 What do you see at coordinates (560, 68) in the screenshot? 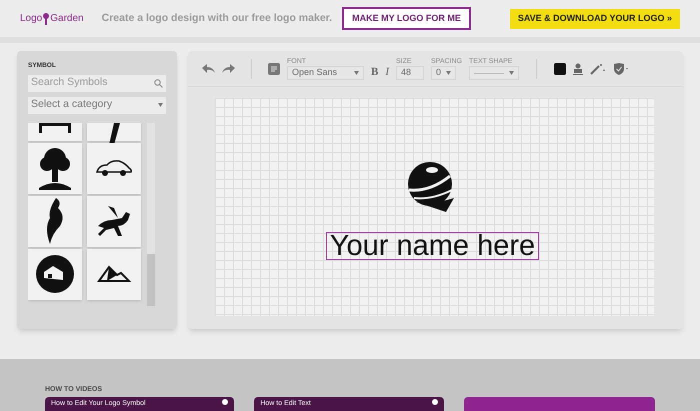
I see `color-swatch` at bounding box center [560, 68].